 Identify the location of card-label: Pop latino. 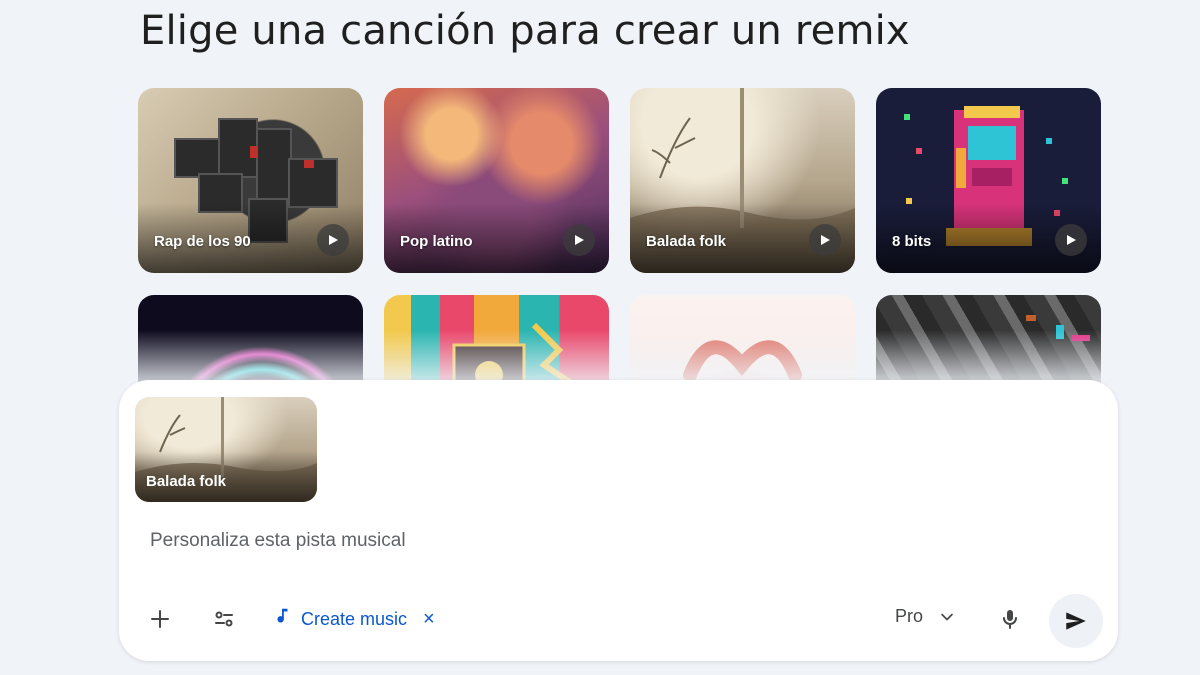
(436, 241).